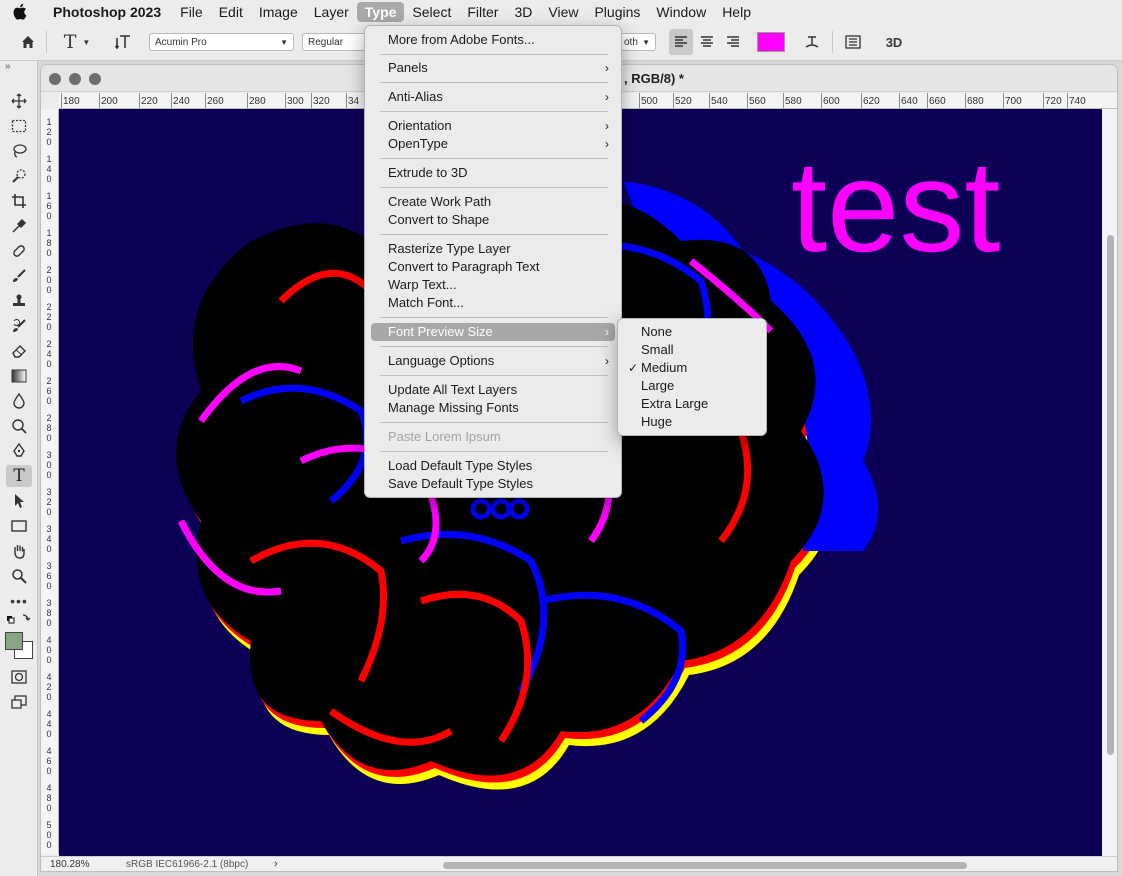 The height and width of the screenshot is (876, 1122). What do you see at coordinates (19, 326) in the screenshot?
I see `history-brush-tool-icon` at bounding box center [19, 326].